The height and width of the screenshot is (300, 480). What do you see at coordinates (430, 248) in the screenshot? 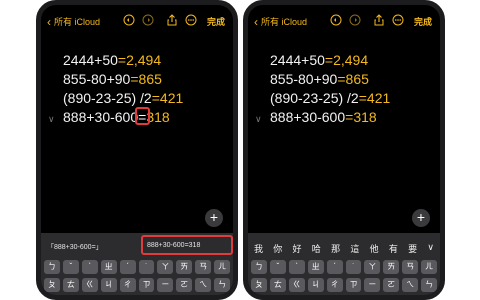
I see `chevron-down-icon: ∨` at bounding box center [430, 248].